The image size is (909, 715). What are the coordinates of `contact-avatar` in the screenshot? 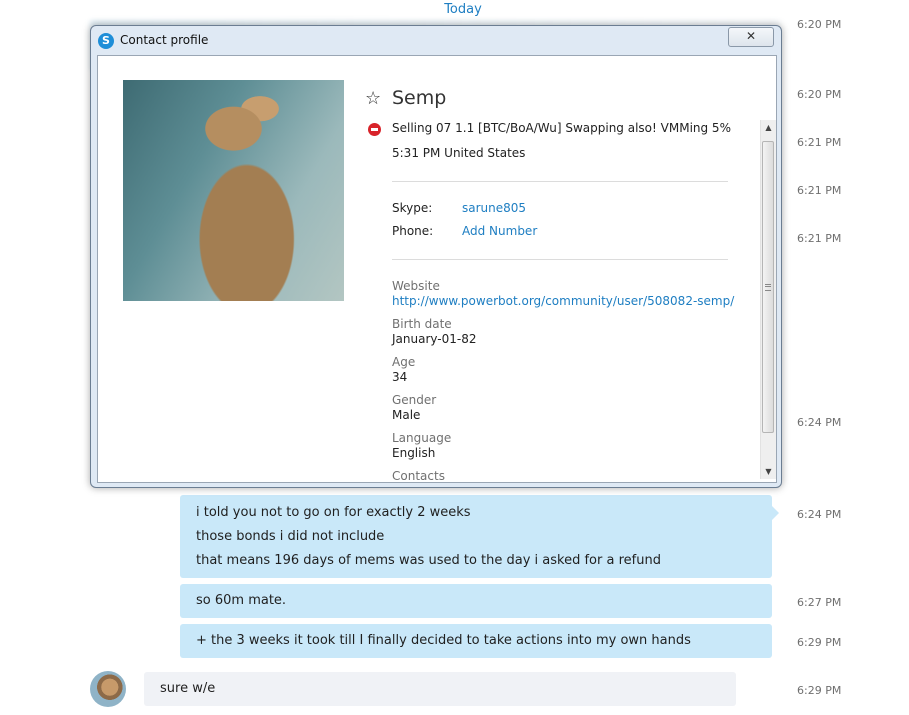 It's located at (108, 689).